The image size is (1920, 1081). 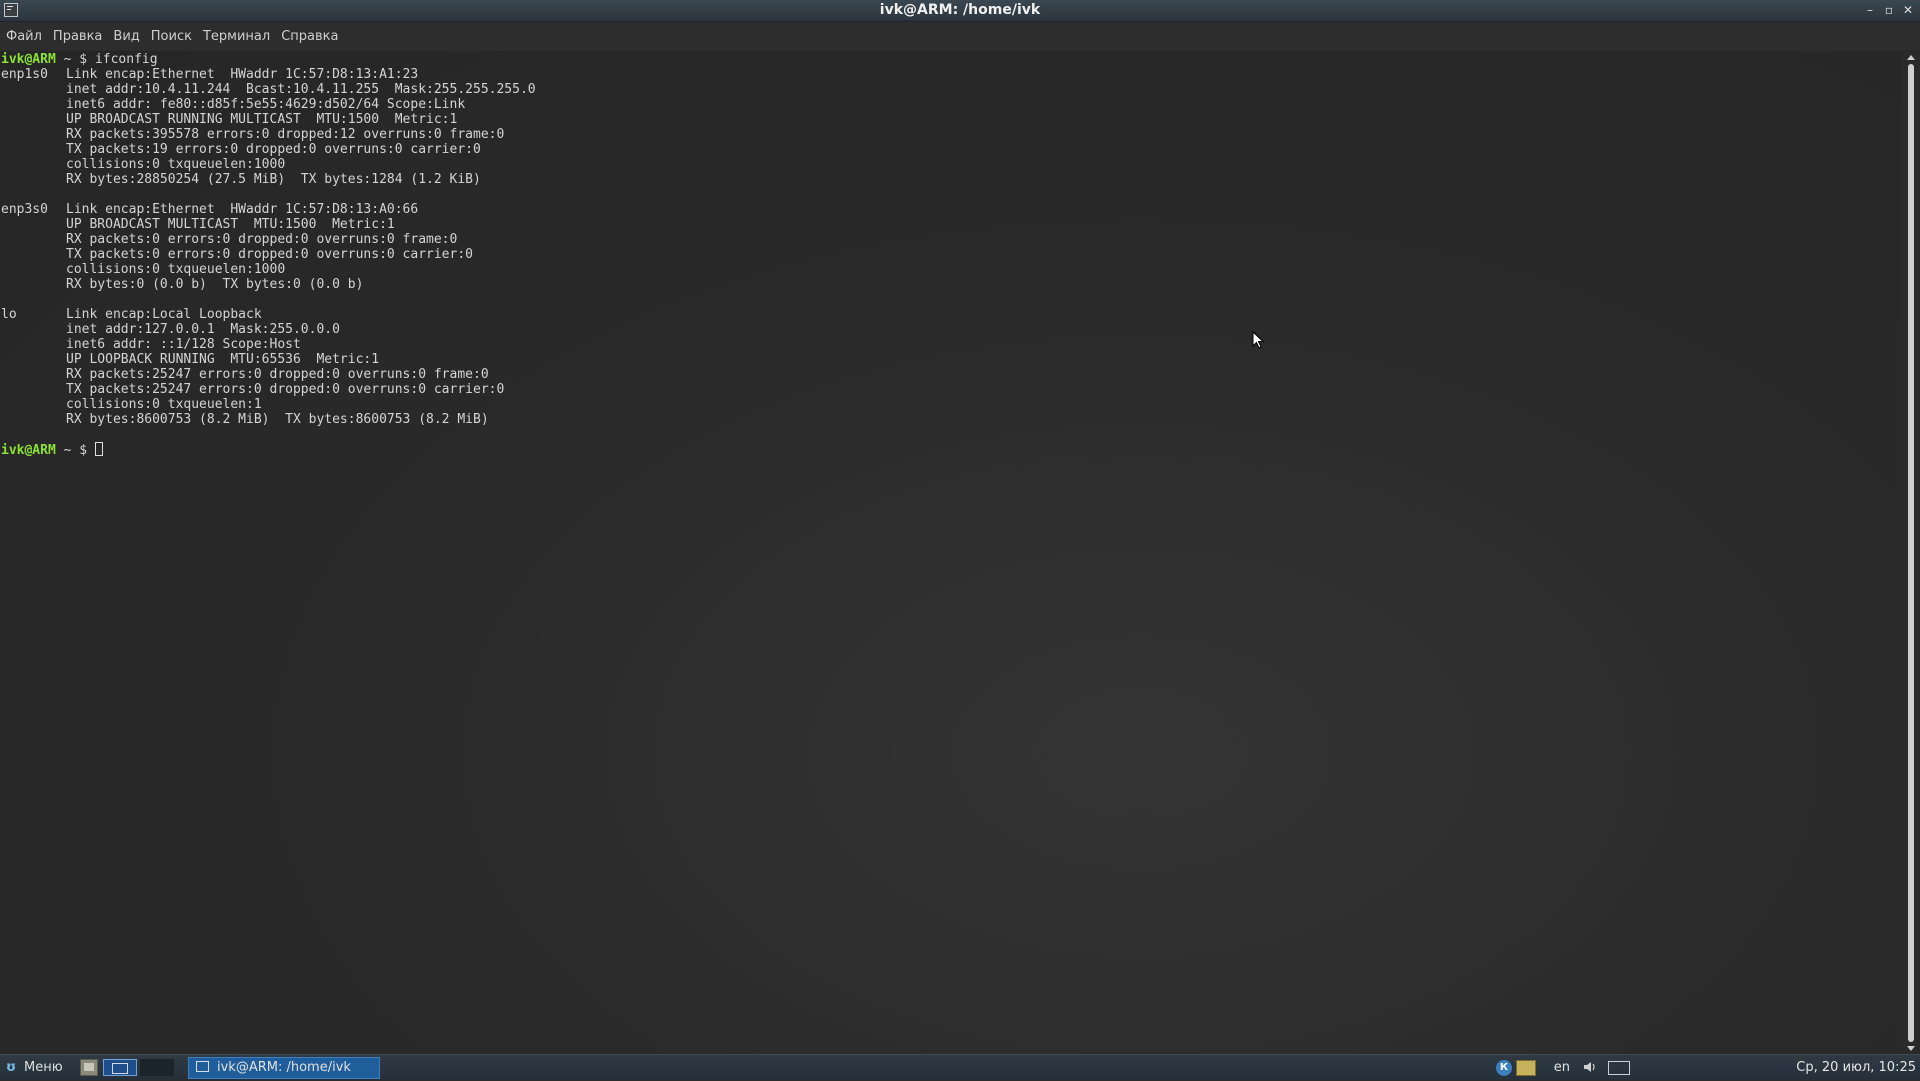 I want to click on terminal-line: ivk@ARM ~ $, so click(x=951, y=450).